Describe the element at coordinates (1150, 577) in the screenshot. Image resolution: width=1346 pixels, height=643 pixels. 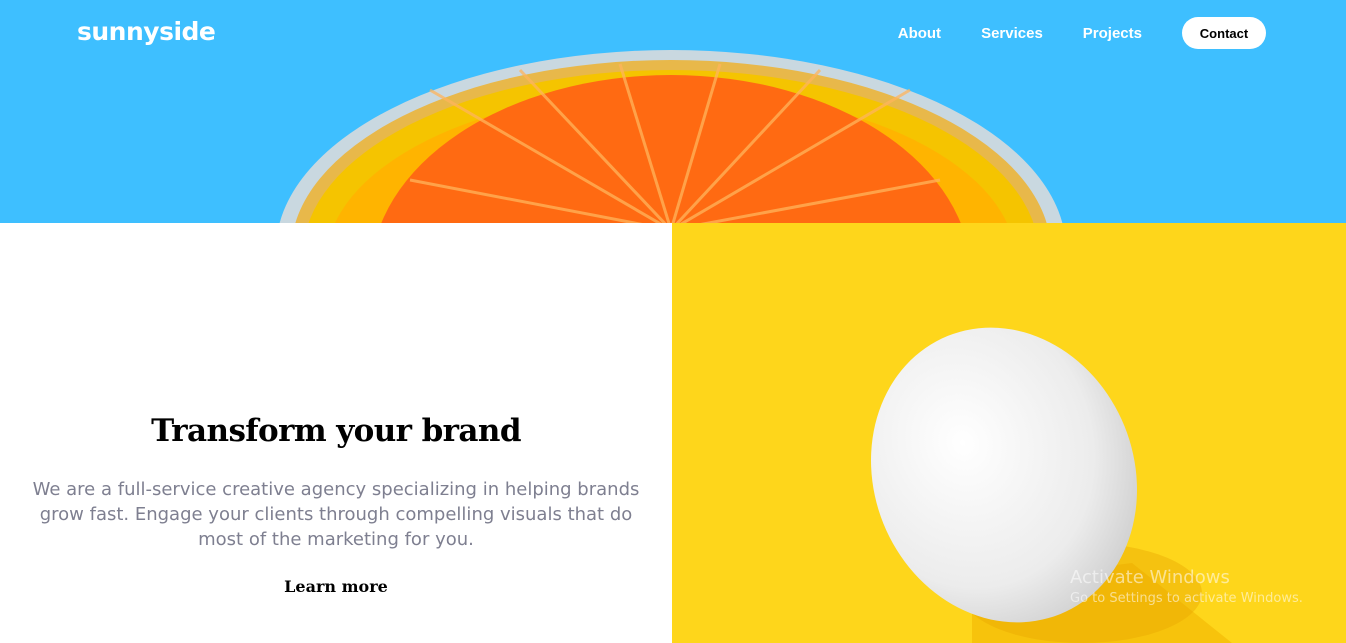
I see `watermark-title: Activate Windows` at that location.